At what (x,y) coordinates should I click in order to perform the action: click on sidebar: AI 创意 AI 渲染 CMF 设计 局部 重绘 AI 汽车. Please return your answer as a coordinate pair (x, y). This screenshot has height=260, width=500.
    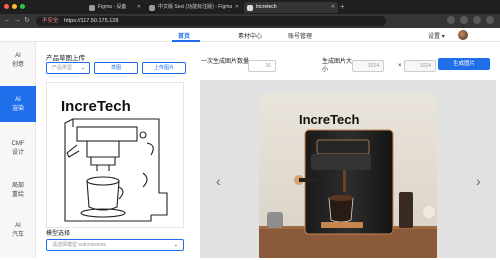
    Looking at the image, I should click on (18, 150).